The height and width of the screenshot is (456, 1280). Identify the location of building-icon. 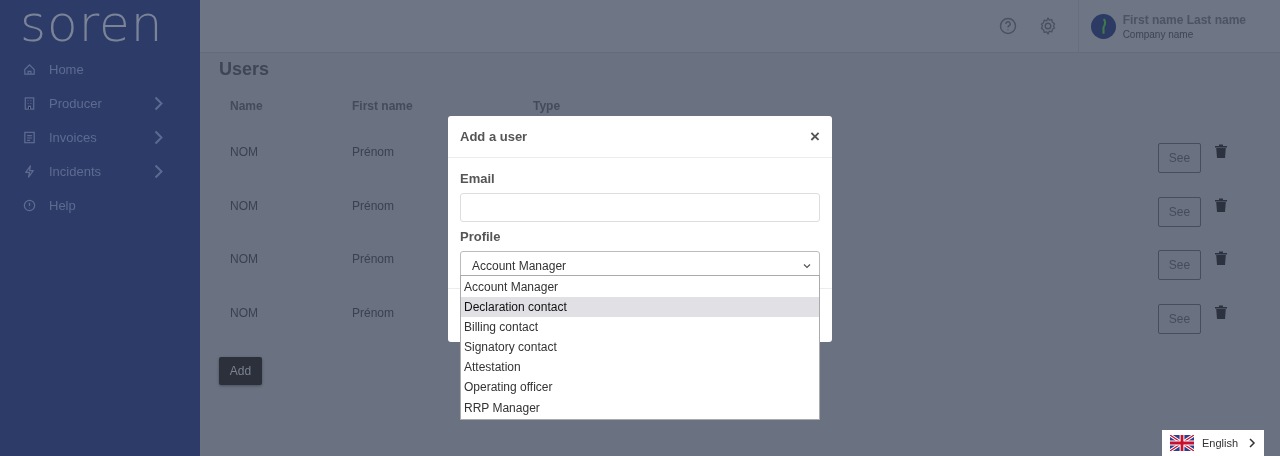
(29, 103).